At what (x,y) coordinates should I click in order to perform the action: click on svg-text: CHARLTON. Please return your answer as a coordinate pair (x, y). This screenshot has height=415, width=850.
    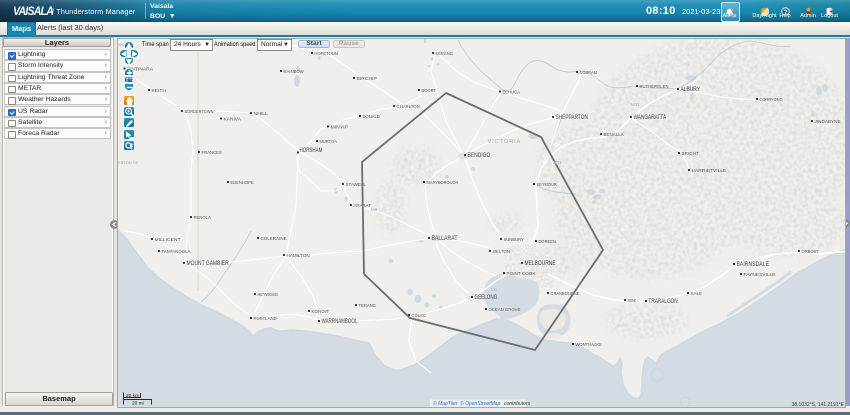
    Looking at the image, I should click on (409, 107).